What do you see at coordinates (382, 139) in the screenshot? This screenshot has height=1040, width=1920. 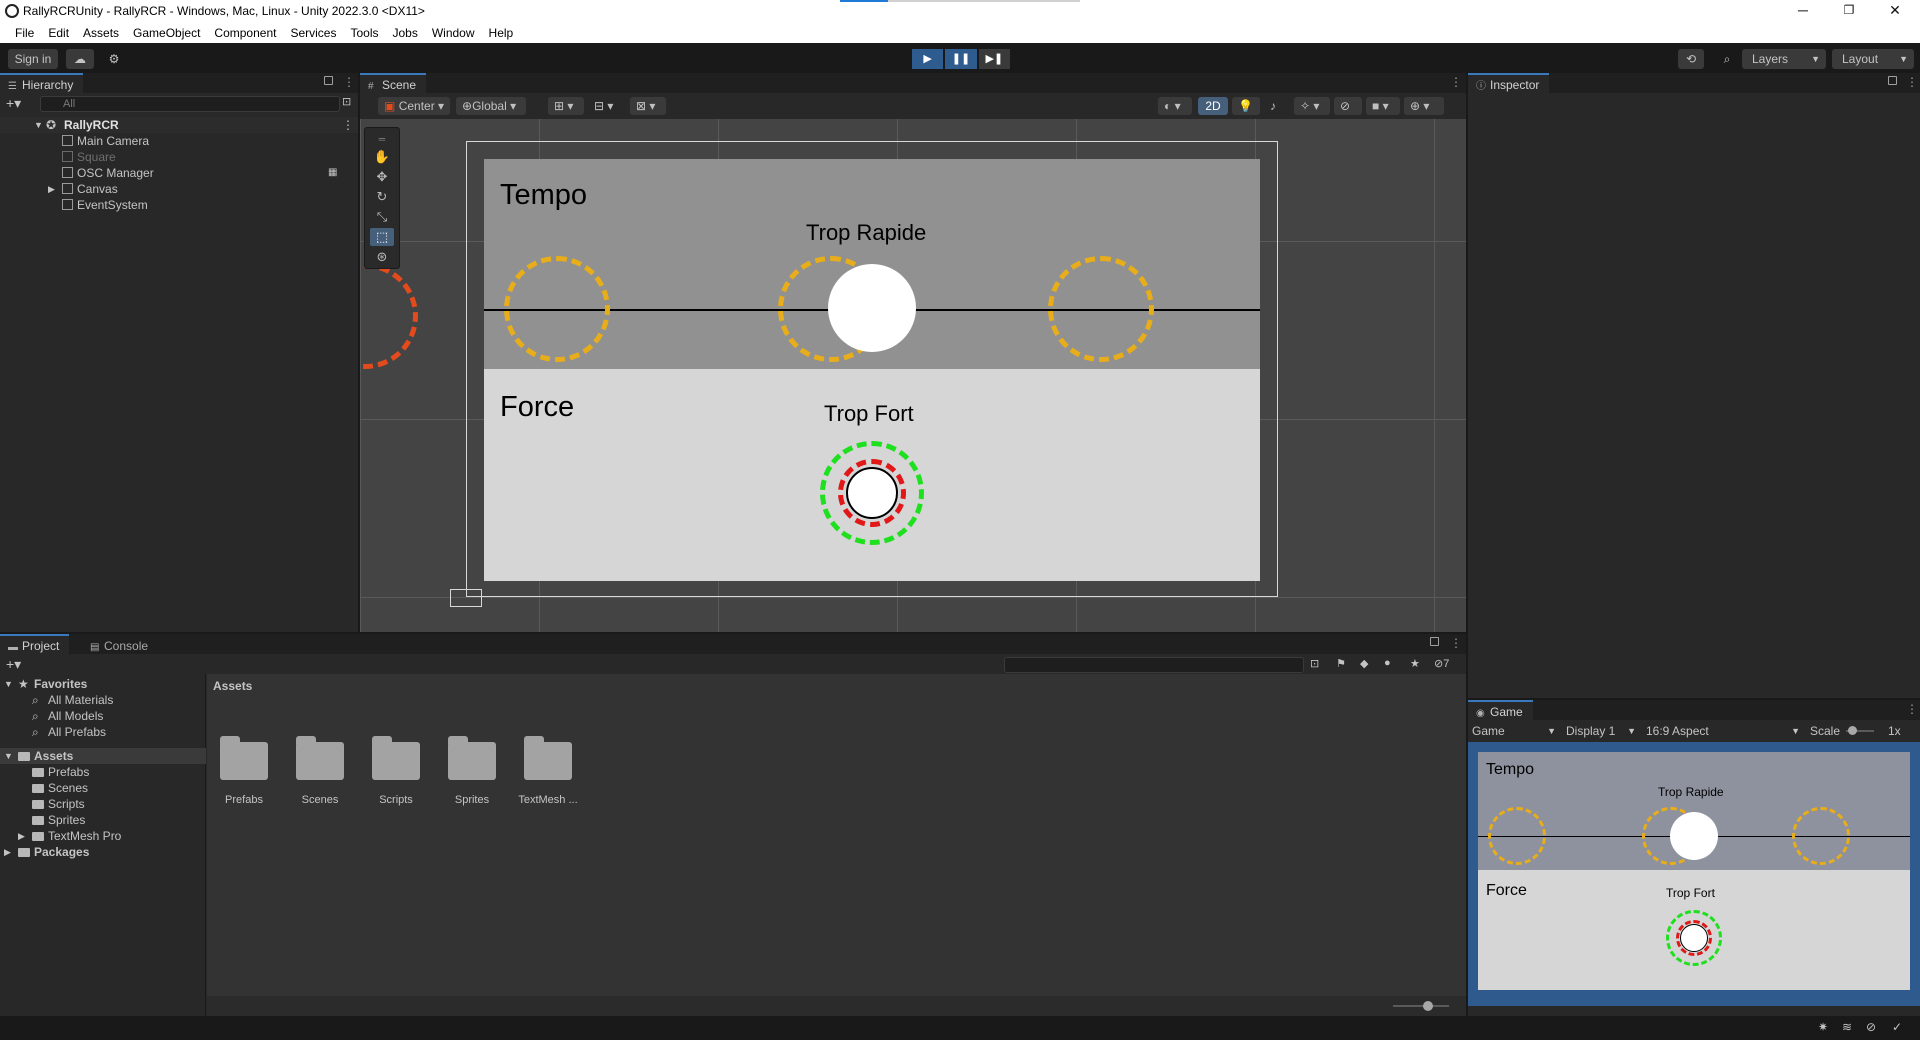 I see `drag-handle-icon: ═` at bounding box center [382, 139].